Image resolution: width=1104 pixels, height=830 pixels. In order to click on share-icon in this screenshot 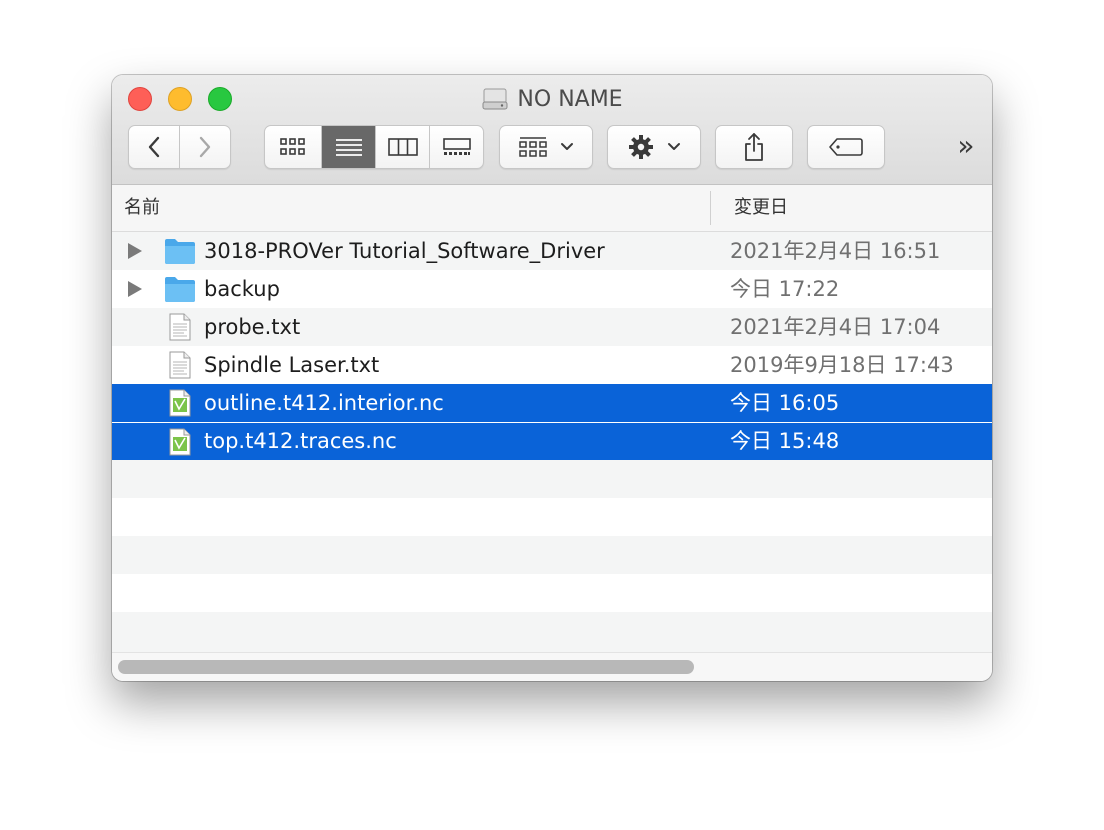, I will do `click(754, 147)`.